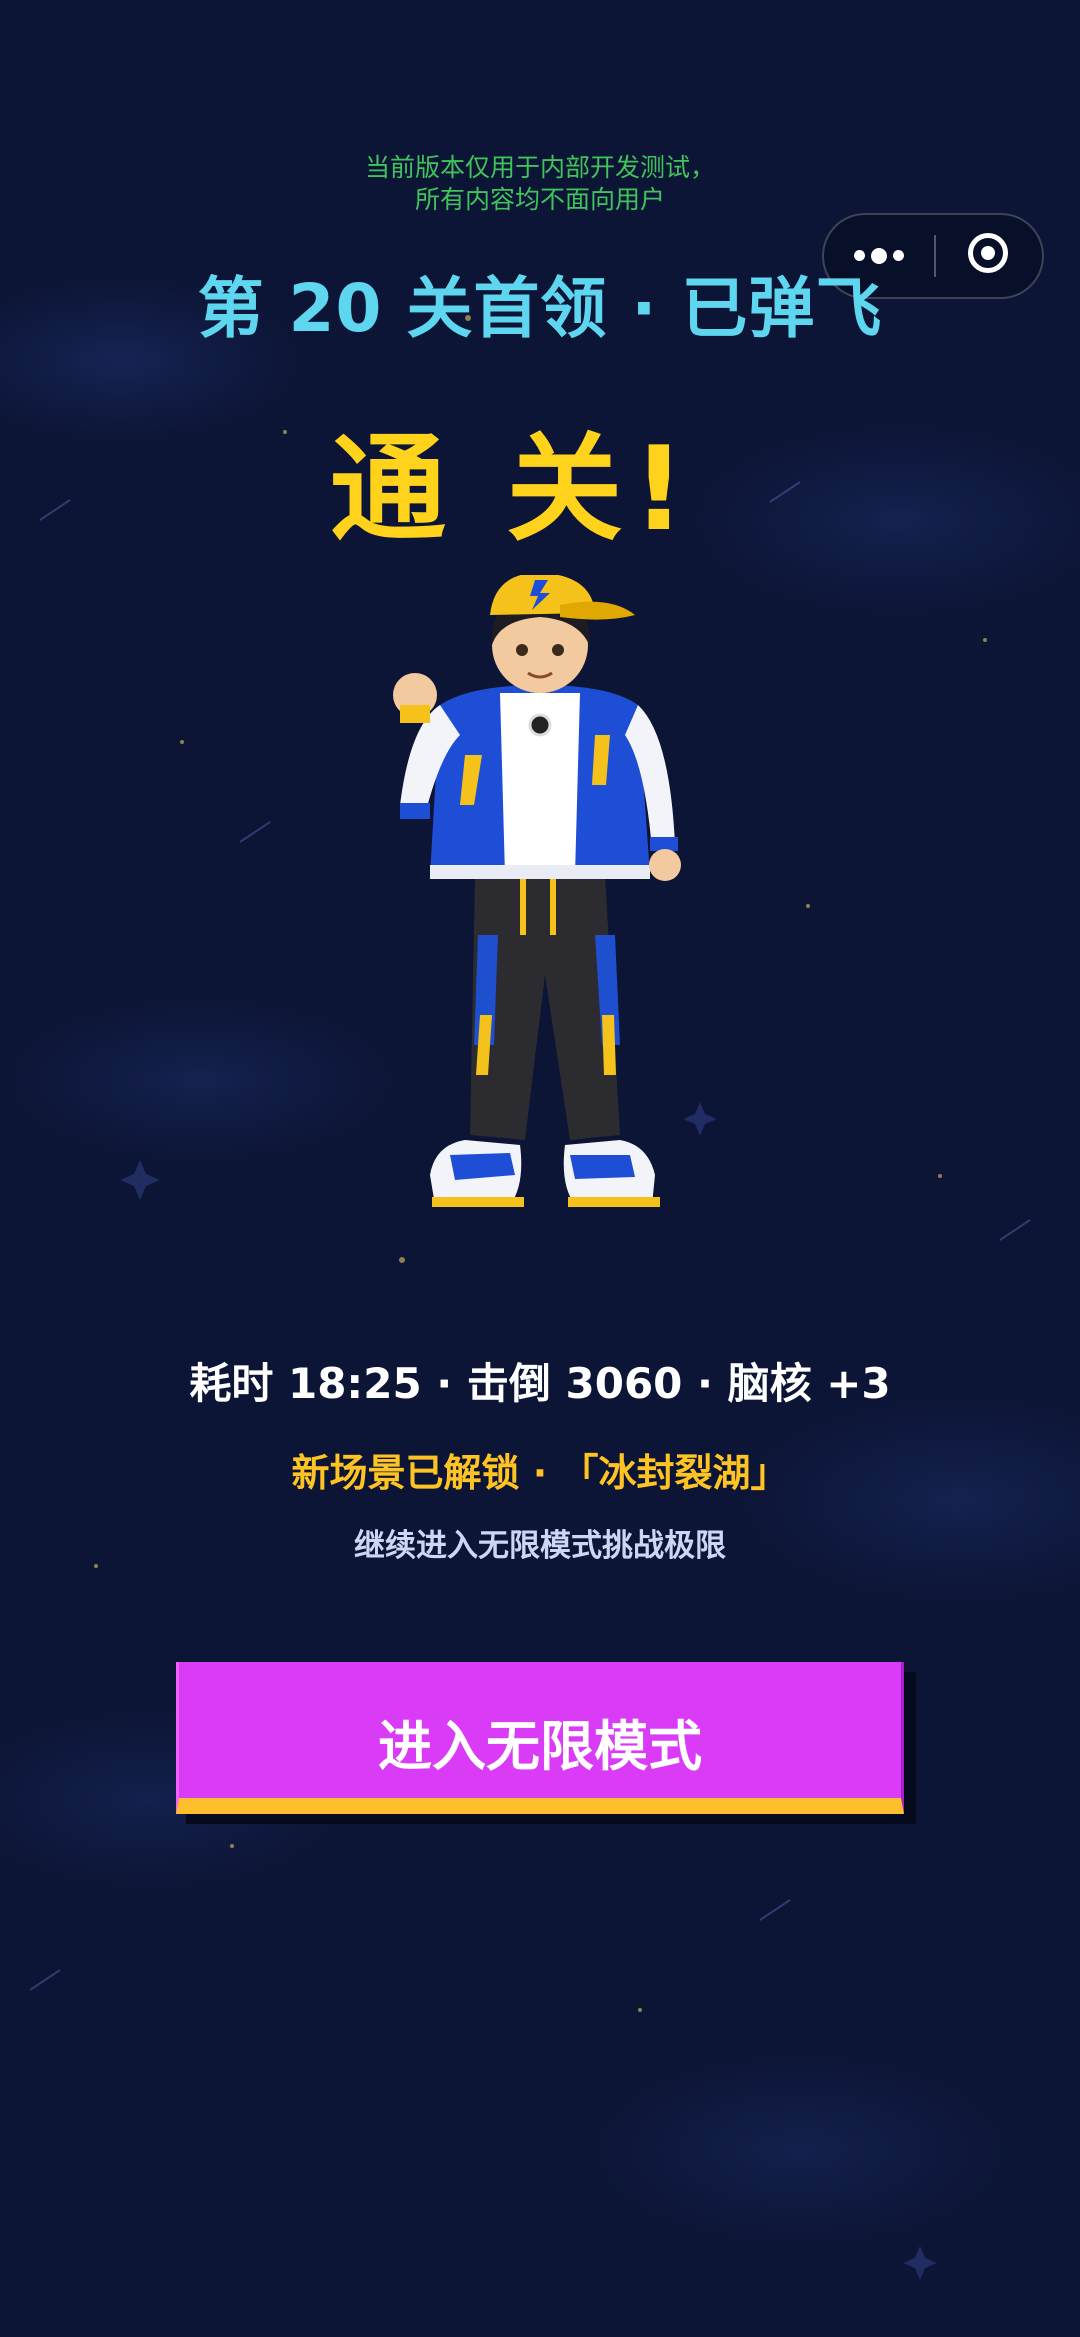  What do you see at coordinates (540, 184) in the screenshot?
I see `dev-notice: 当前版本仅用于内部开发测试， 所有内容均不面向用户` at bounding box center [540, 184].